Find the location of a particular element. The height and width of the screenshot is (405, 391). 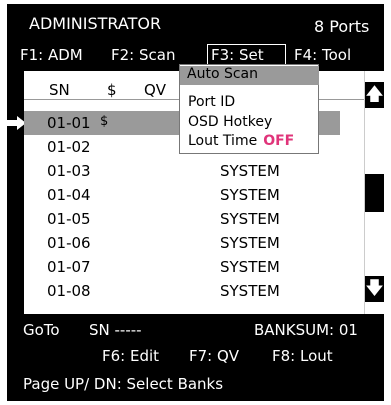

fkey-f8-lout: F8: Lout is located at coordinates (302, 356).